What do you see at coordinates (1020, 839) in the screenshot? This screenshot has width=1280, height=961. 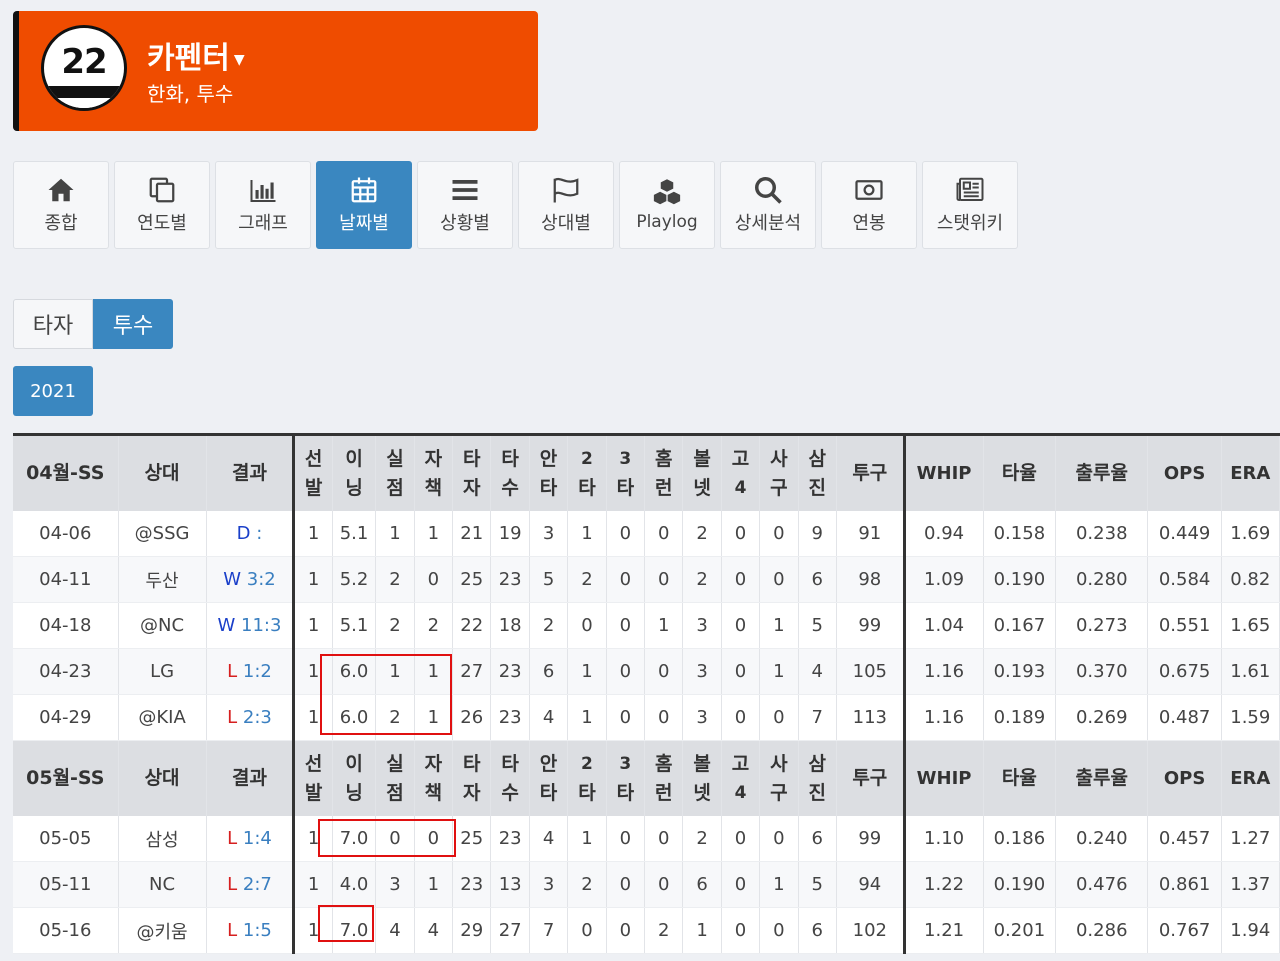 I see `avg-cell: 0.186` at bounding box center [1020, 839].